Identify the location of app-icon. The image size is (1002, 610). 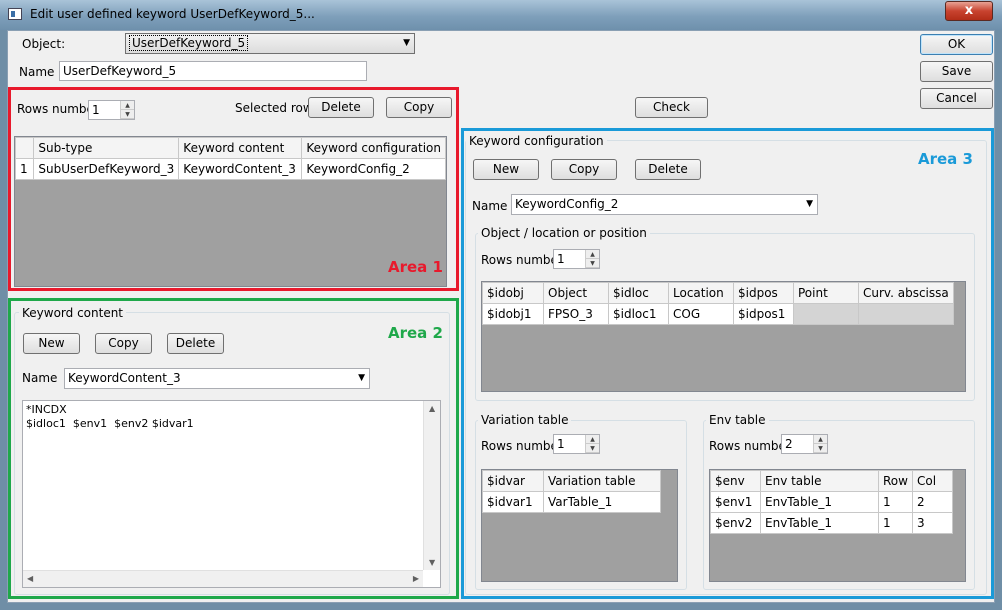
(15, 14).